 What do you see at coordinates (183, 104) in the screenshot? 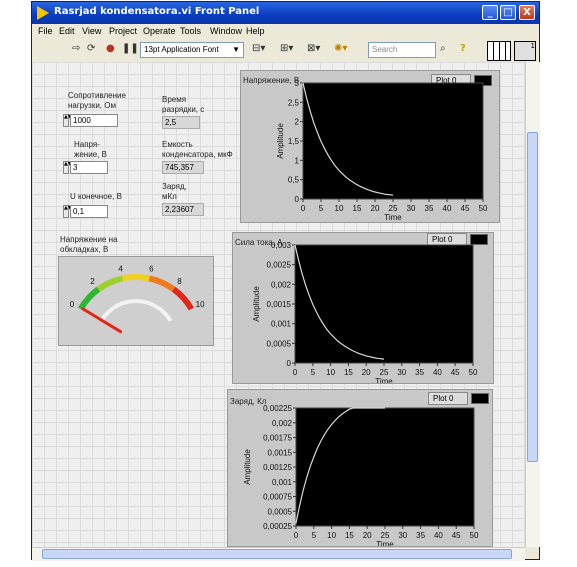
I see `discharge-time-label: Время разрядки, с` at bounding box center [183, 104].